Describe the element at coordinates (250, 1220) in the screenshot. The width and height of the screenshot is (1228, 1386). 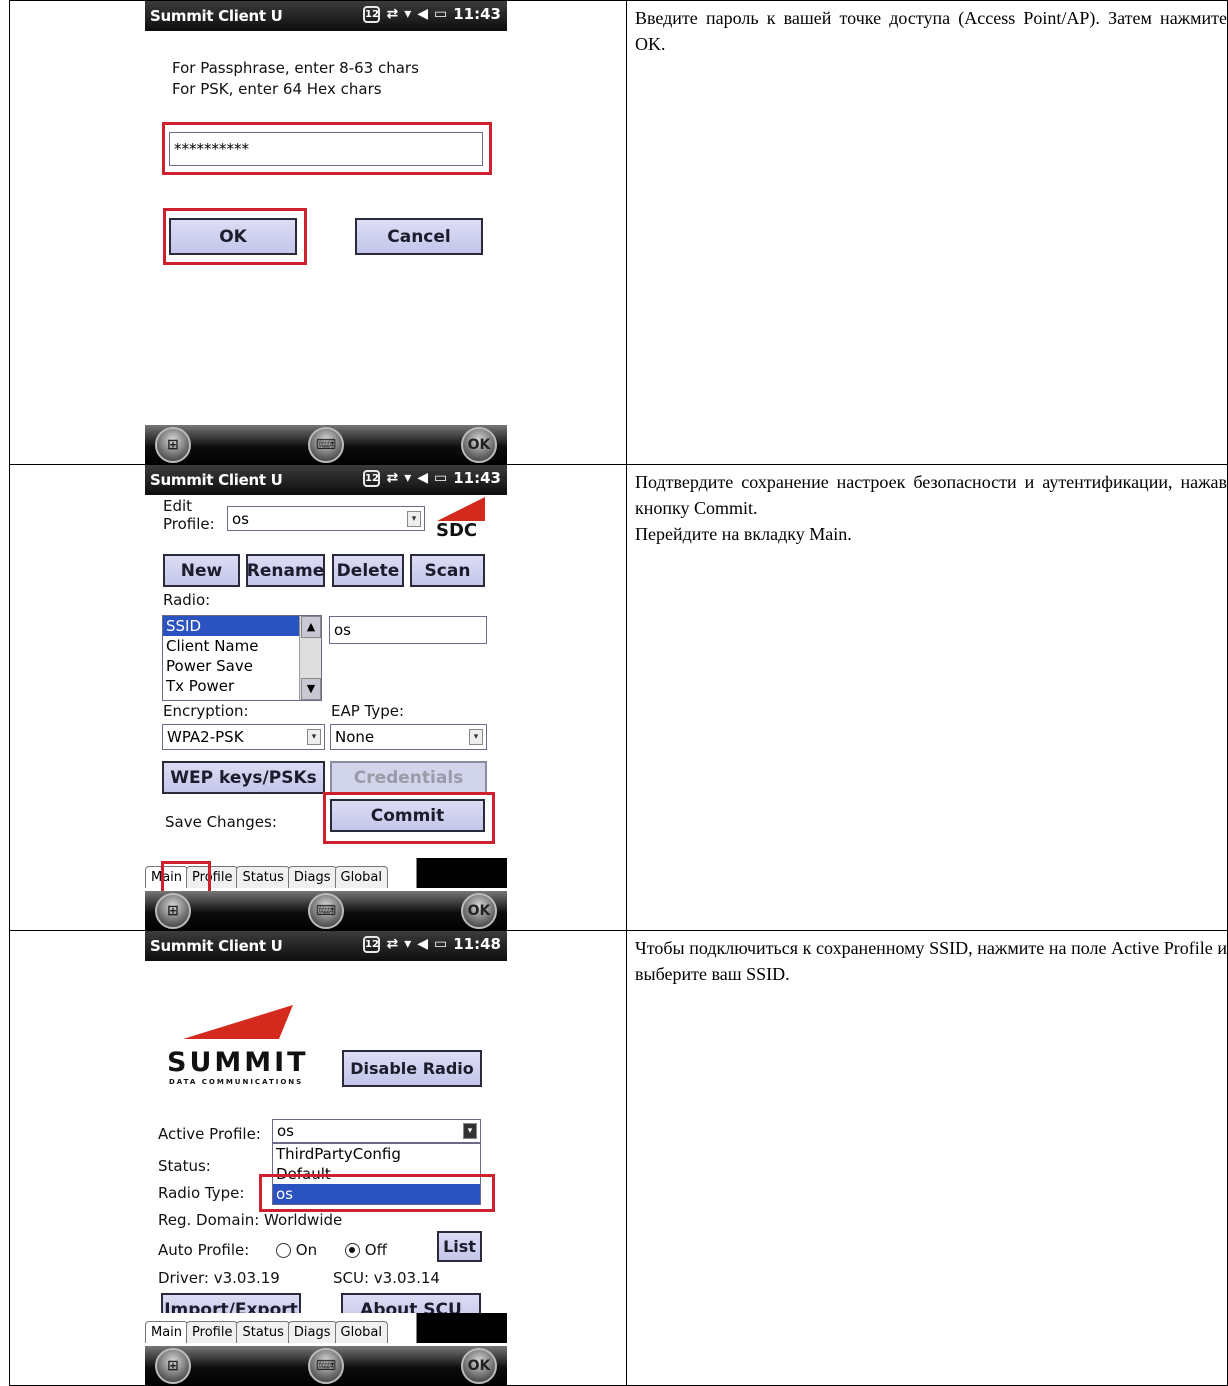
I see `reg-domain-text: Reg. Domain: Worldwide` at that location.